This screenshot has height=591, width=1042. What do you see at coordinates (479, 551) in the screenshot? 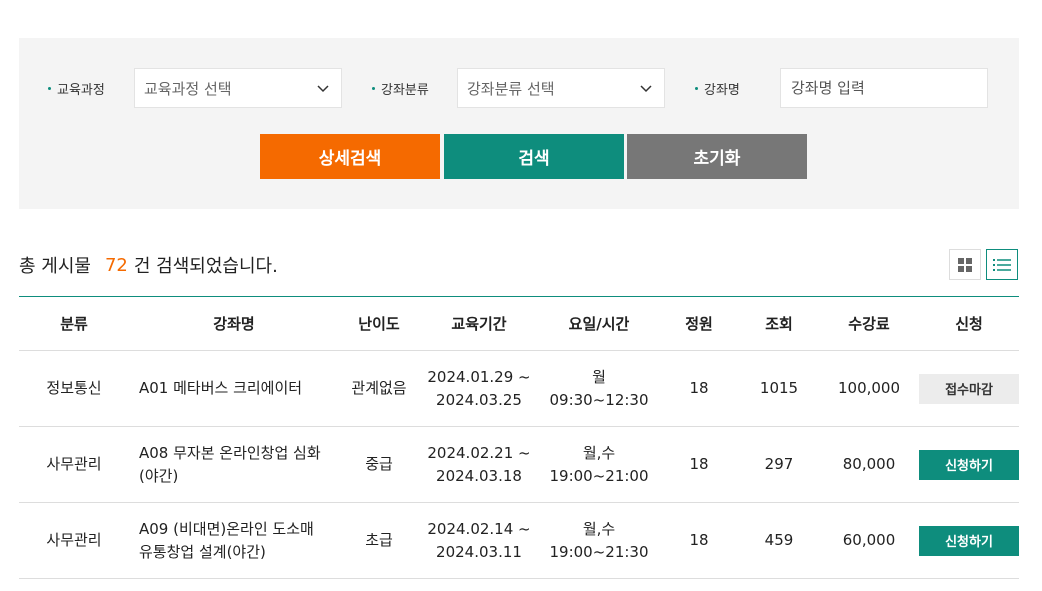
I see `period-end: 2024.03.11` at bounding box center [479, 551].